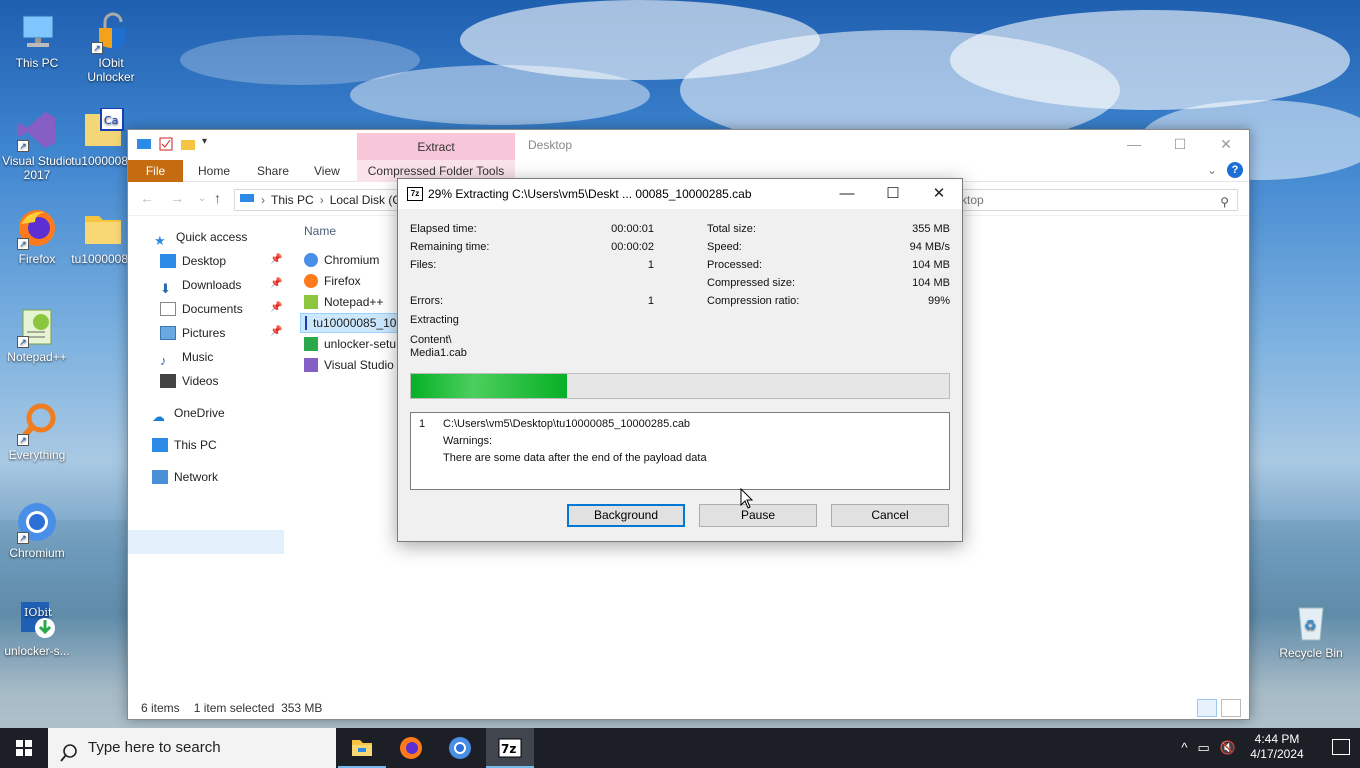 The image size is (1360, 768). What do you see at coordinates (147, 198) in the screenshot?
I see `back-arrow-icon: ←` at bounding box center [147, 198].